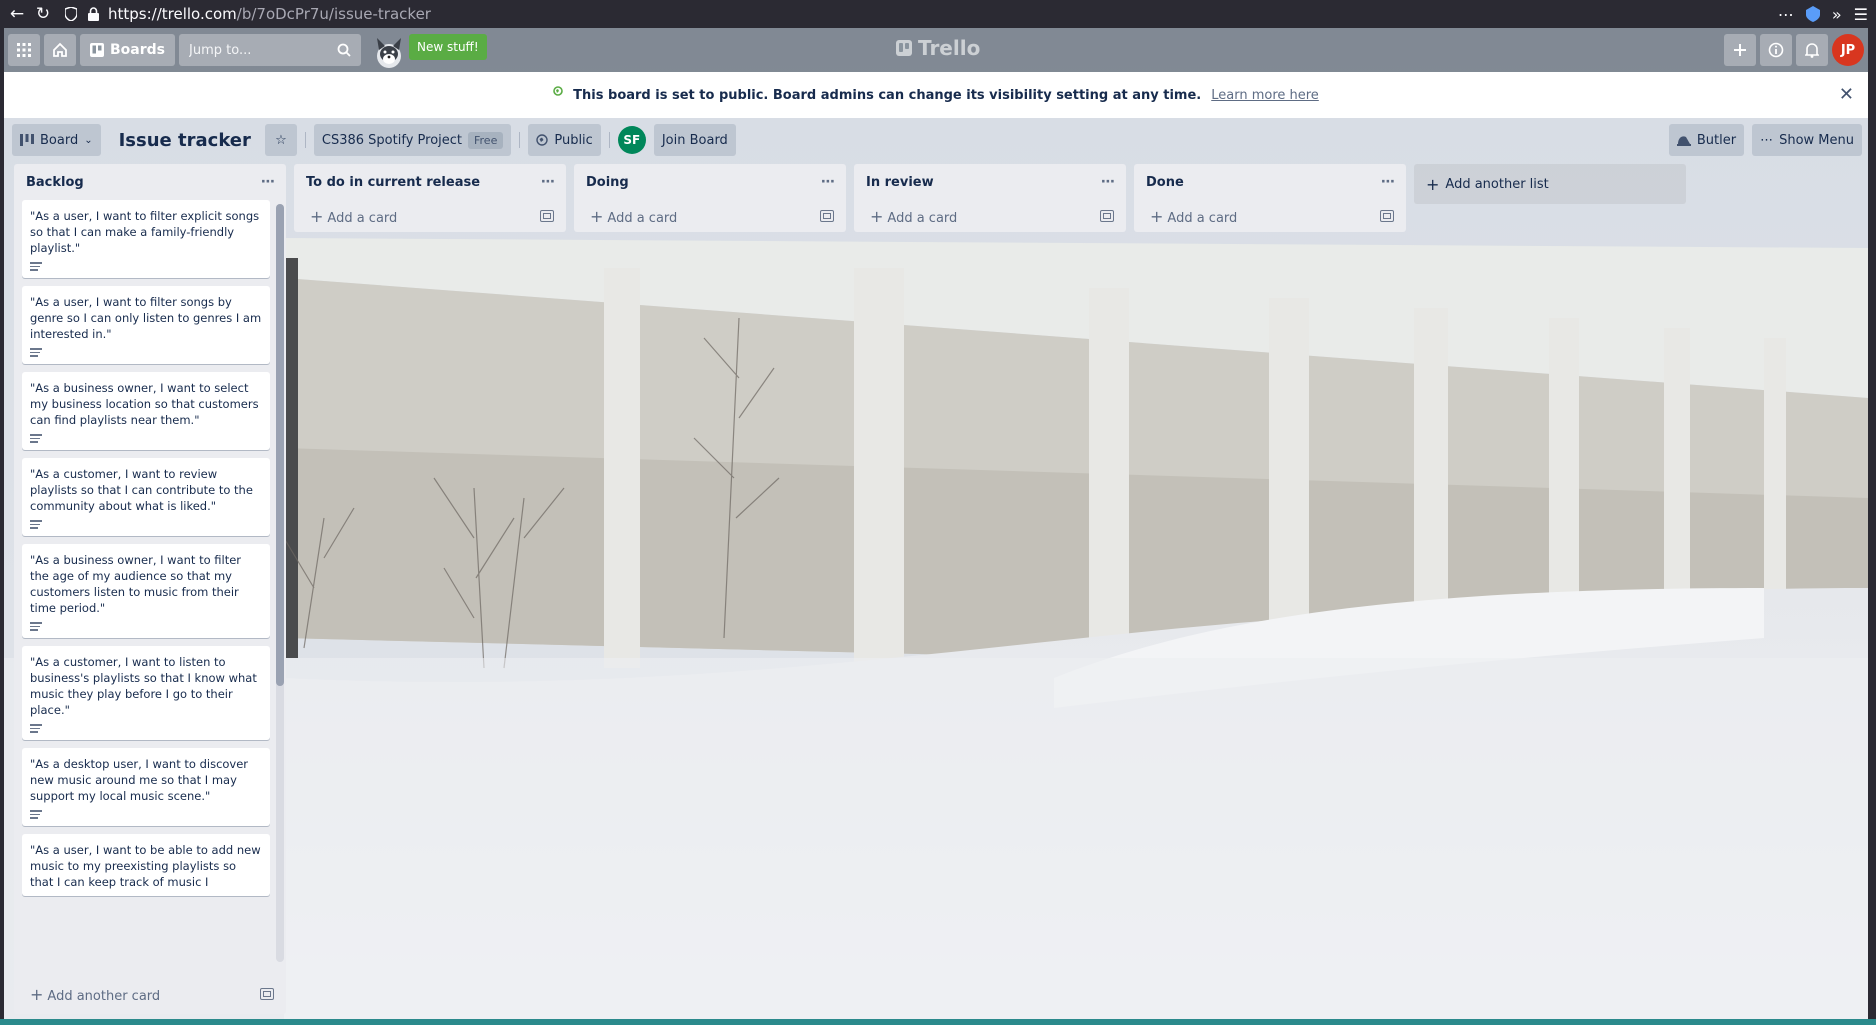 This screenshot has width=1876, height=1025. I want to click on board-view-label: Board, so click(59, 140).